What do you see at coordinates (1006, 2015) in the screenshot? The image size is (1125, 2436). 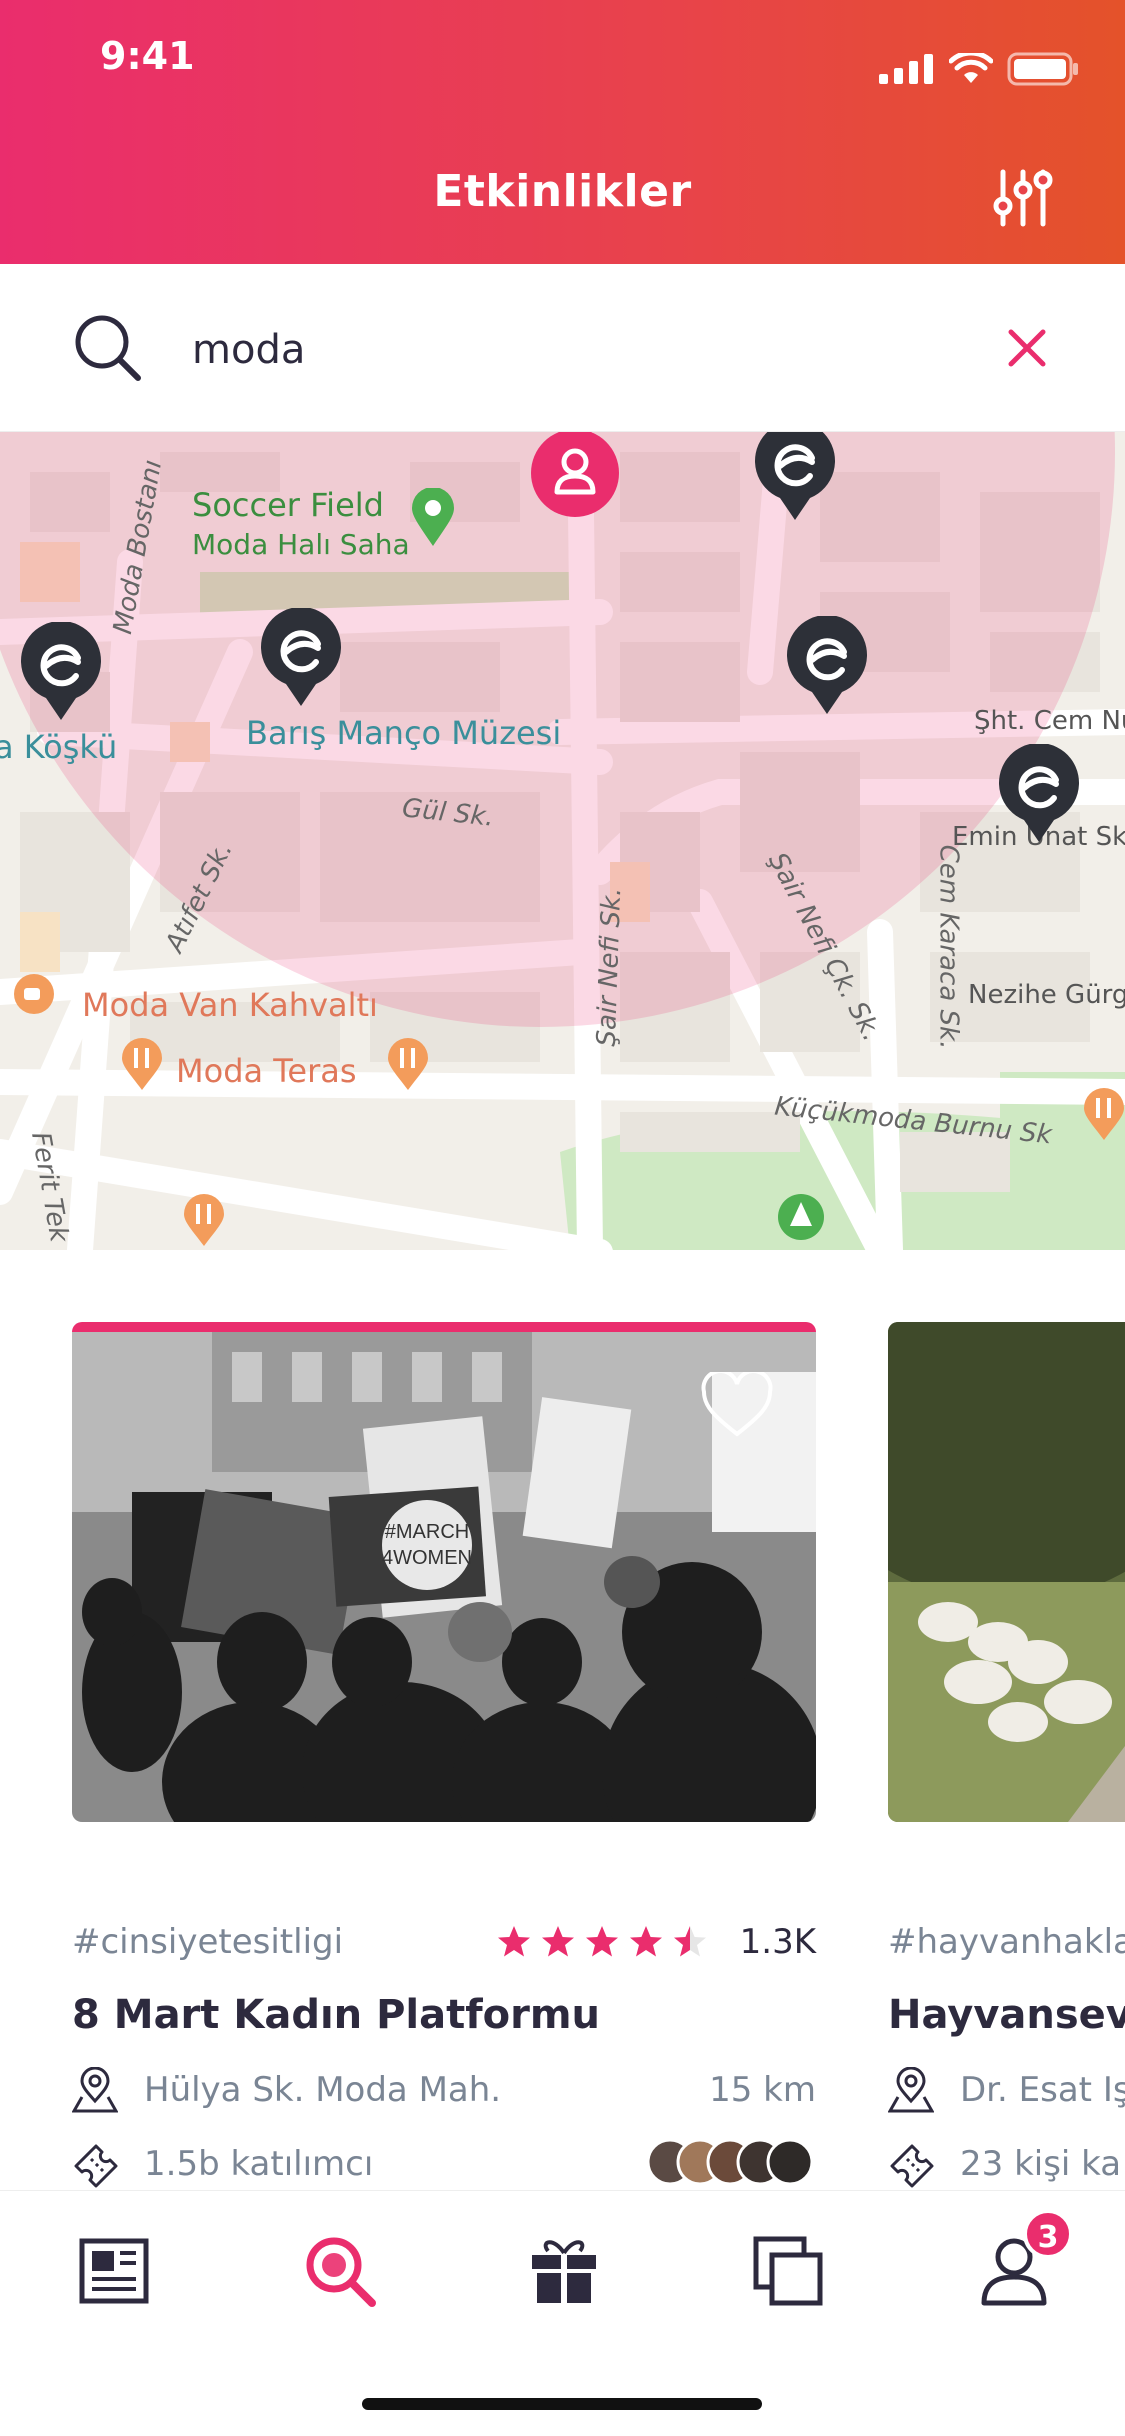 I see `event-title: Hayvanseve` at bounding box center [1006, 2015].